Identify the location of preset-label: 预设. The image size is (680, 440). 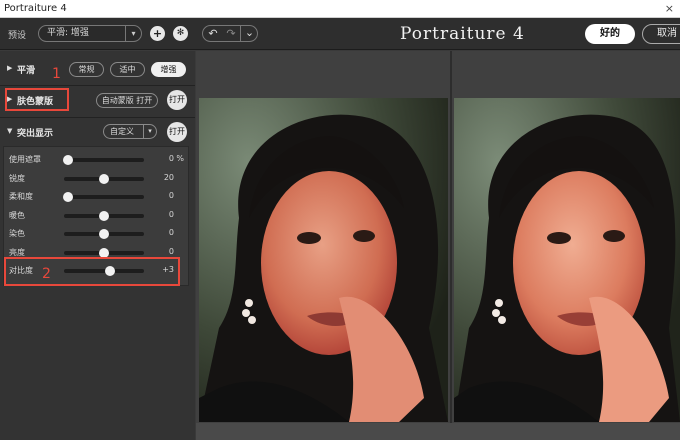
(17, 36).